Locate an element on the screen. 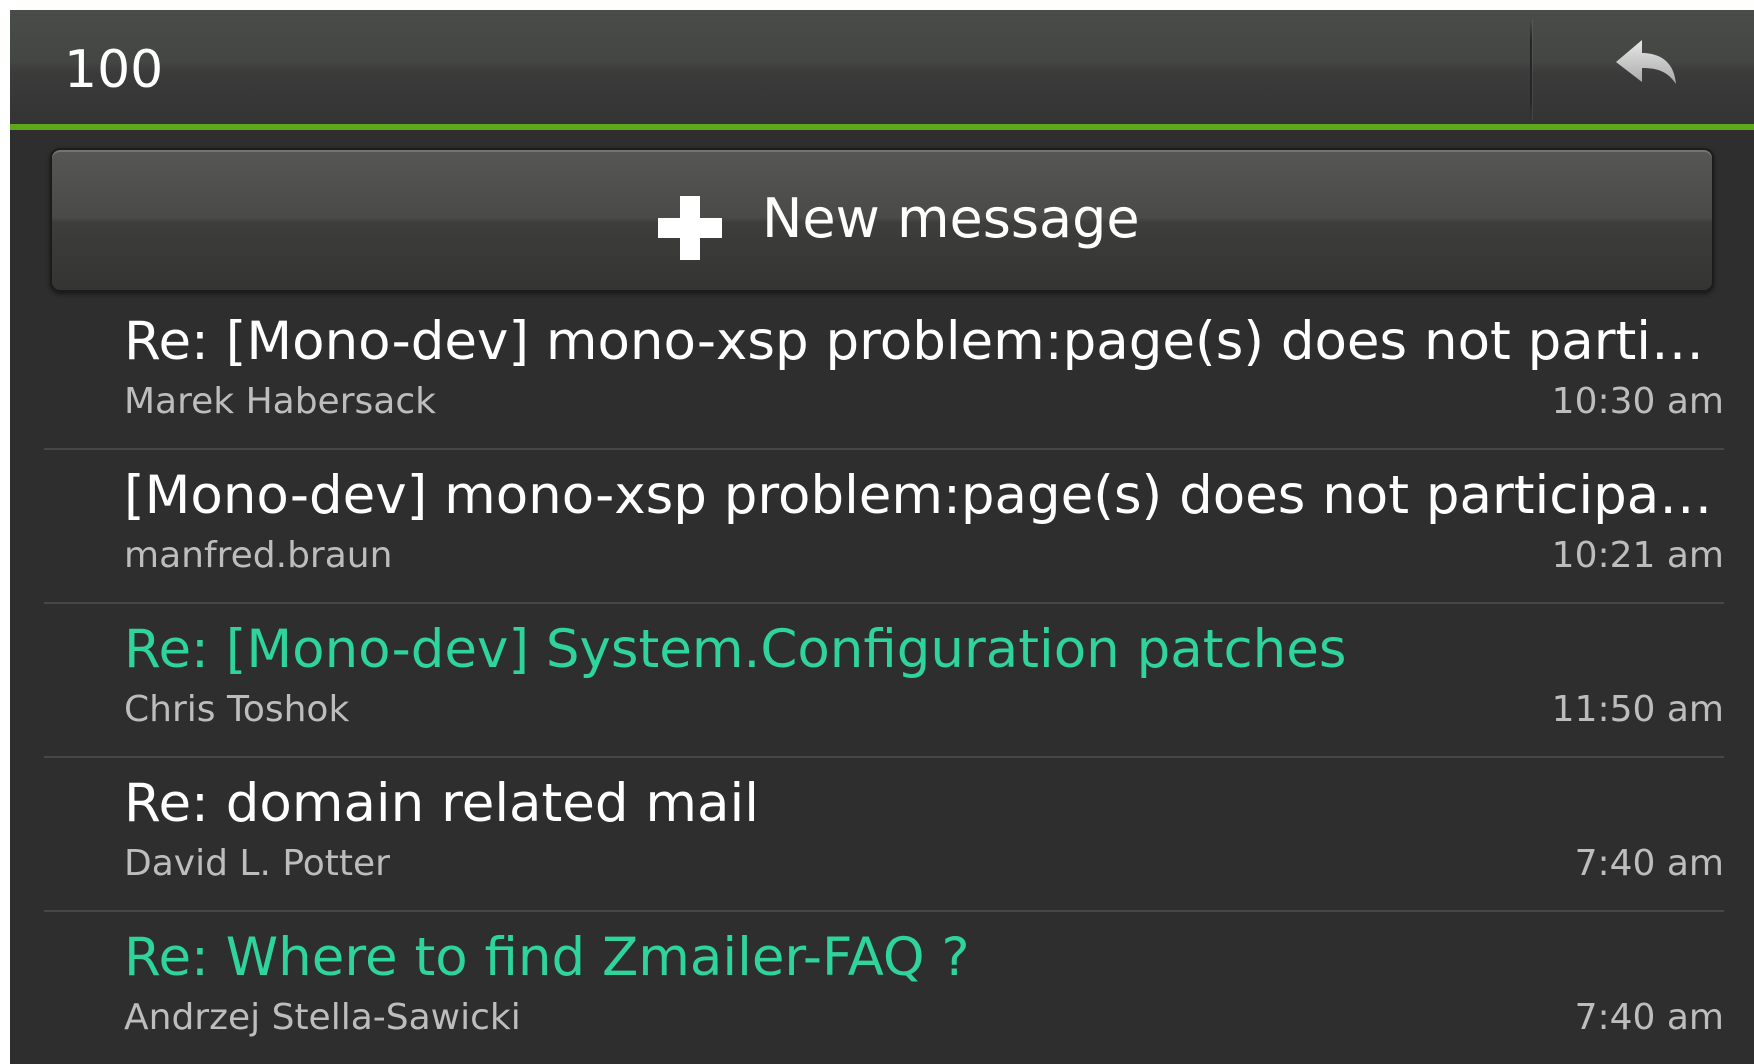 This screenshot has height=1064, width=1754. new-message-label: New message is located at coordinates (951, 218).